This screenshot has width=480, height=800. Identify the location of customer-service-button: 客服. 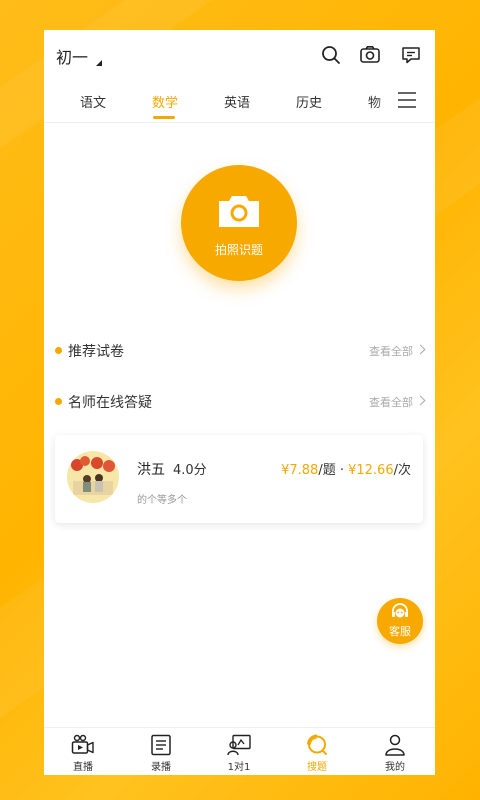
(400, 621).